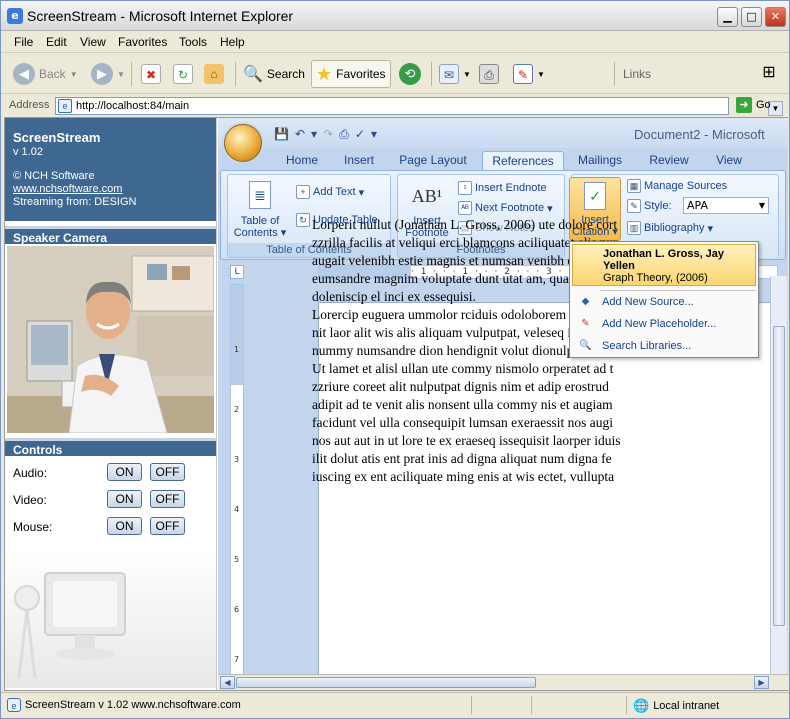 The image size is (790, 719). I want to click on scroll-thumb, so click(779, 476).